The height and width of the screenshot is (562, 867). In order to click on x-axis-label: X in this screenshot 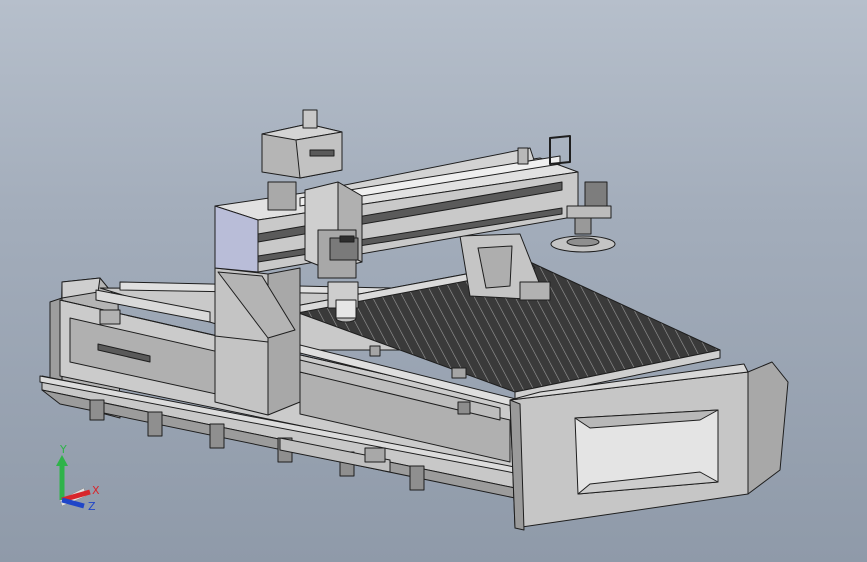, I will do `click(96, 490)`.